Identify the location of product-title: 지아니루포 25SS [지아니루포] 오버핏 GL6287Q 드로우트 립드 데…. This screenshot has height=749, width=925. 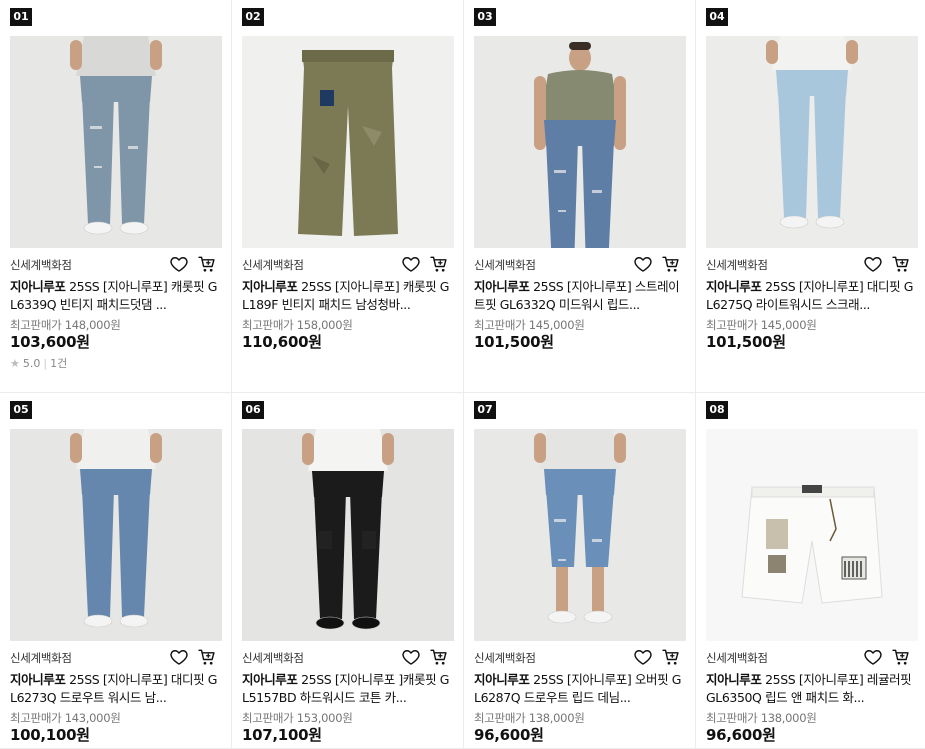
(579, 689).